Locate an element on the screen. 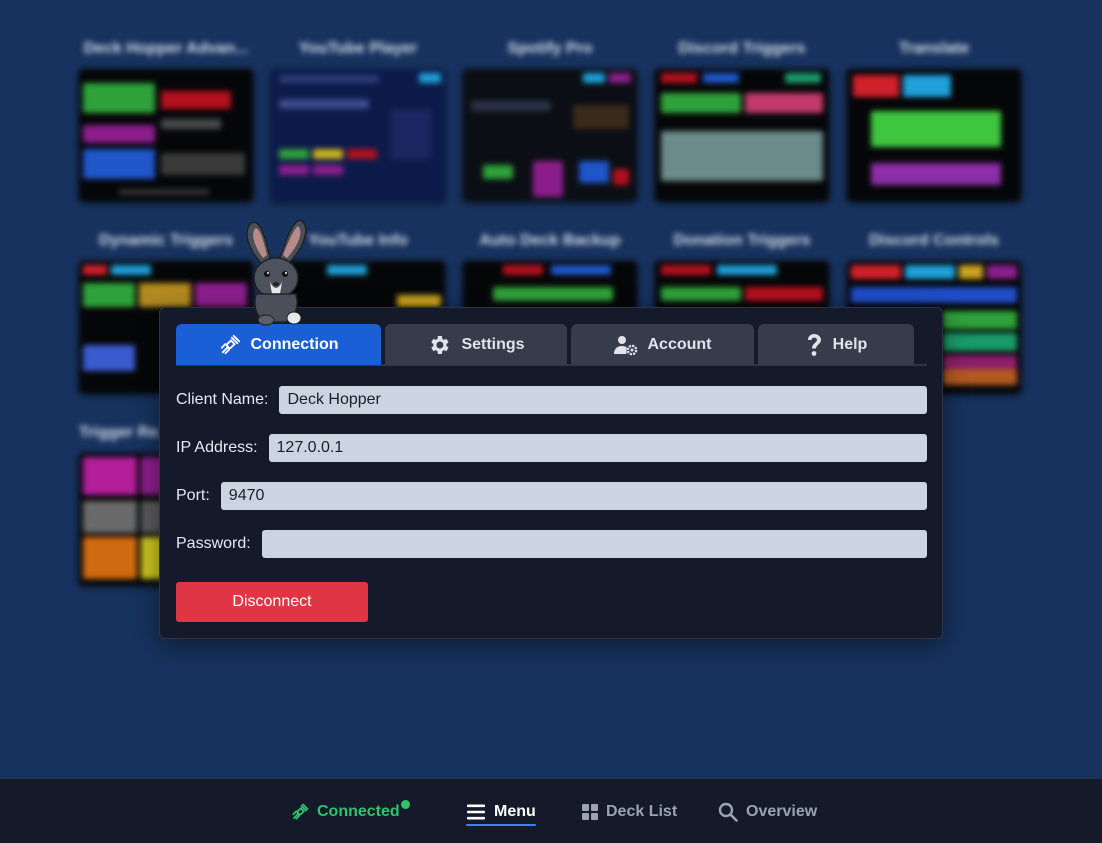 This screenshot has width=1102, height=843. user-gear-icon is located at coordinates (625, 345).